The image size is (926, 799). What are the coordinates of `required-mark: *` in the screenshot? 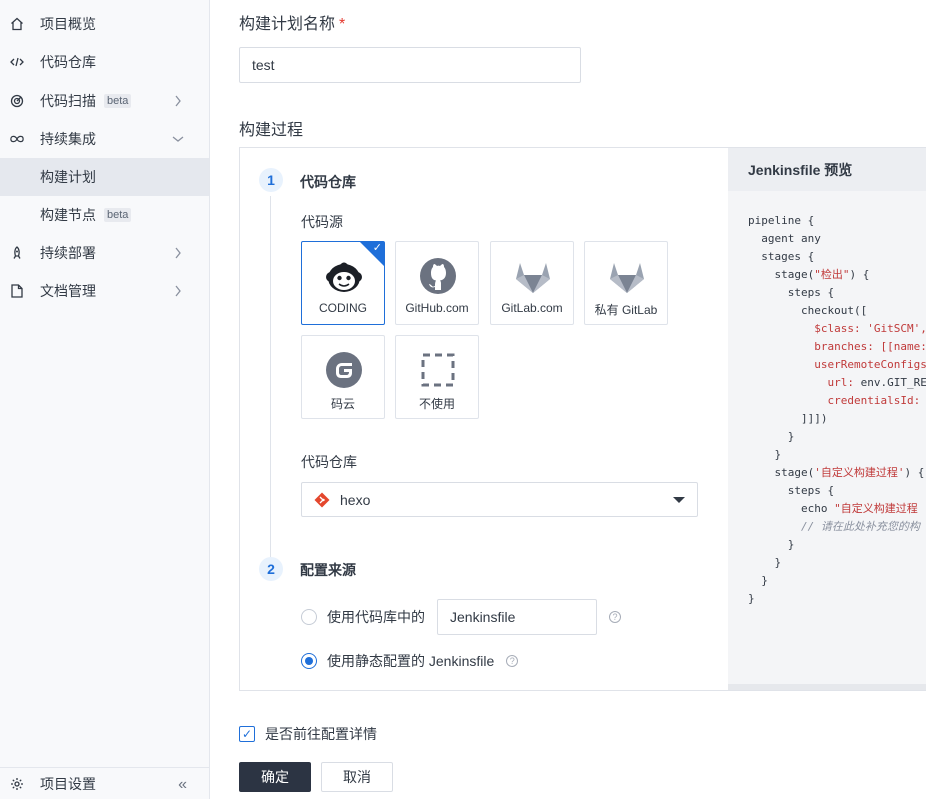 It's located at (342, 24).